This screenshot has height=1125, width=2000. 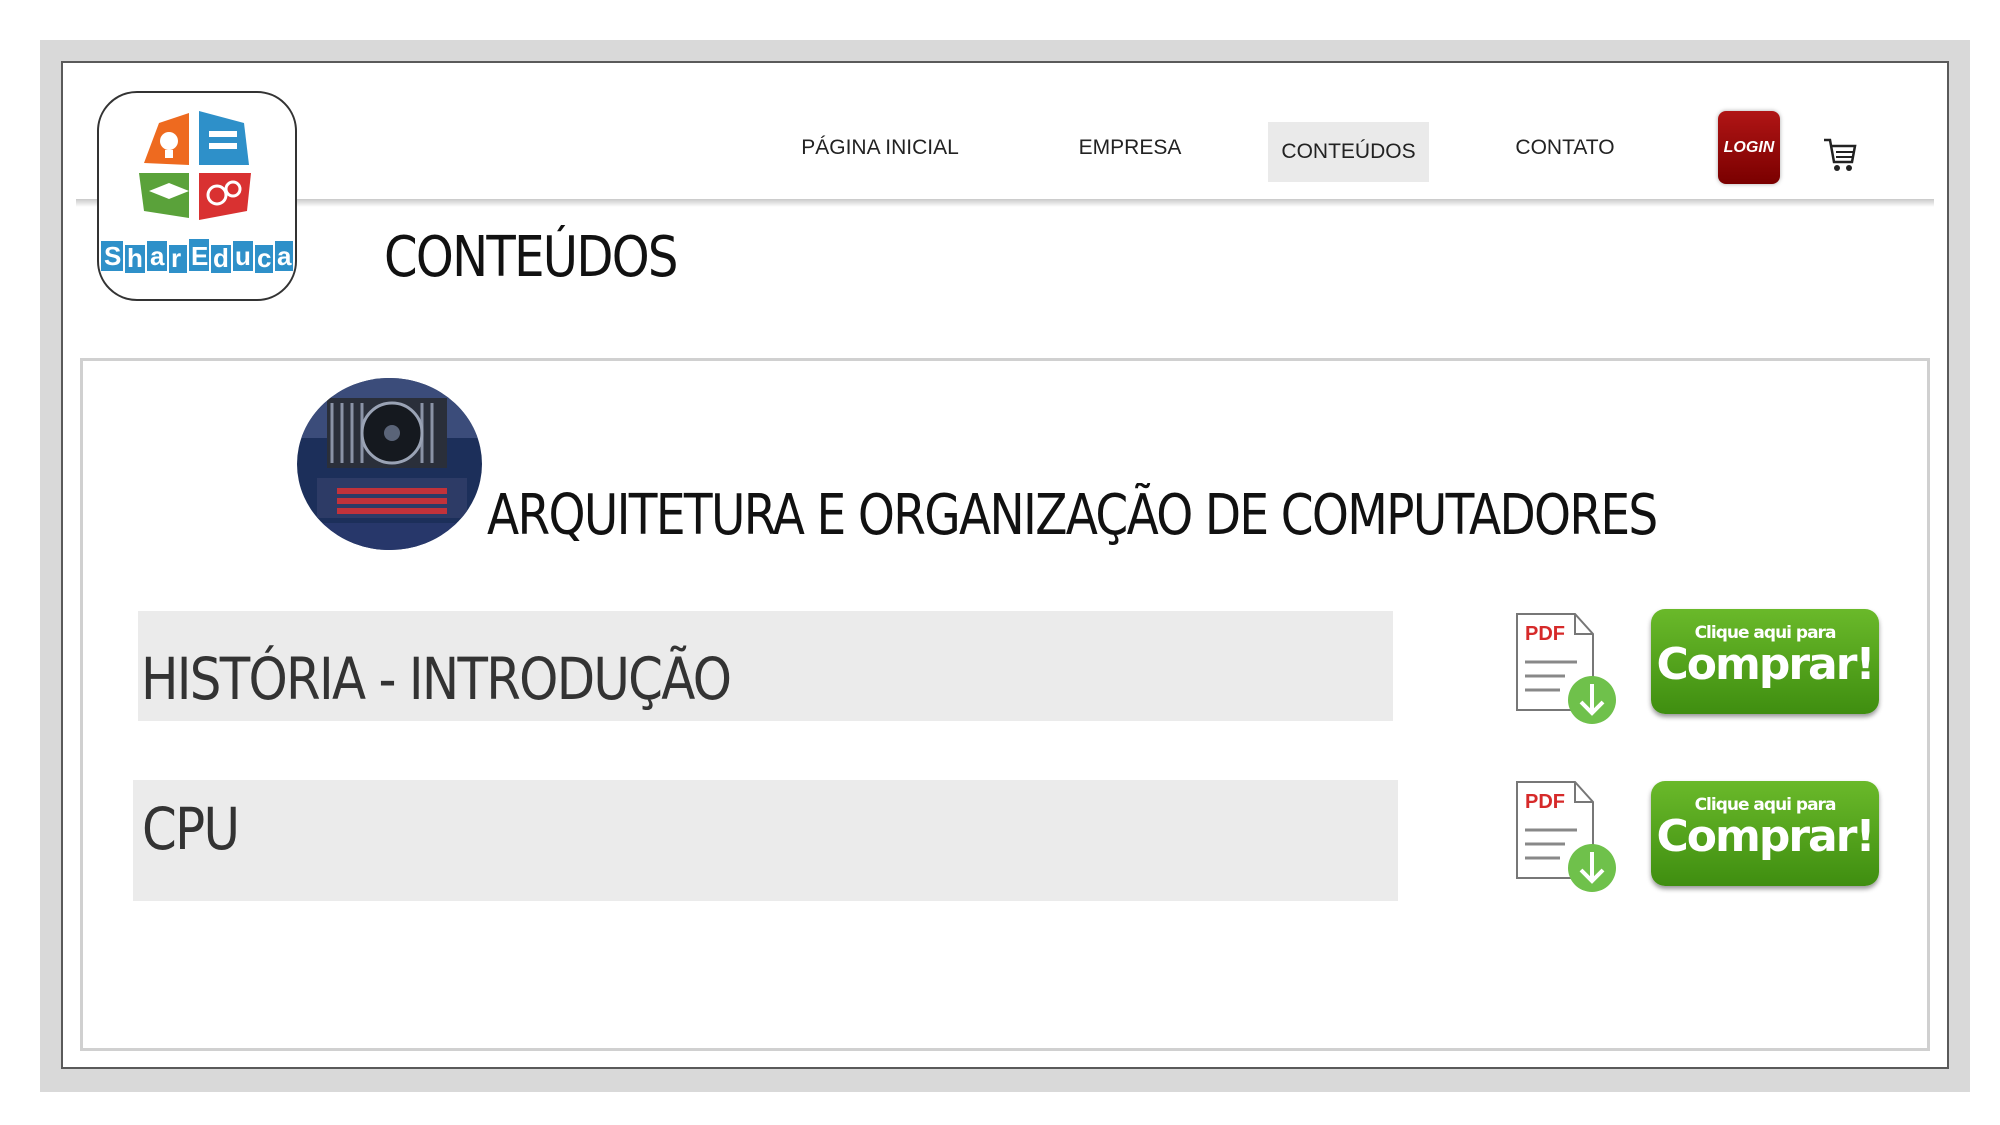 I want to click on svg-text: E, so click(x=199, y=256).